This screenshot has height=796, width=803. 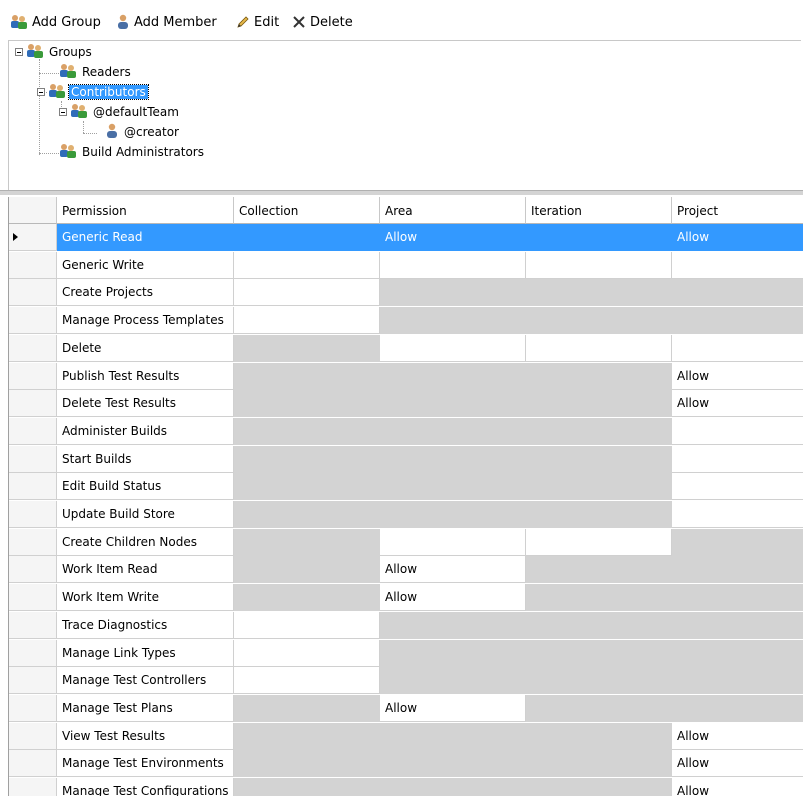 I want to click on table-row: Work Item Read Allow, so click(x=406, y=570).